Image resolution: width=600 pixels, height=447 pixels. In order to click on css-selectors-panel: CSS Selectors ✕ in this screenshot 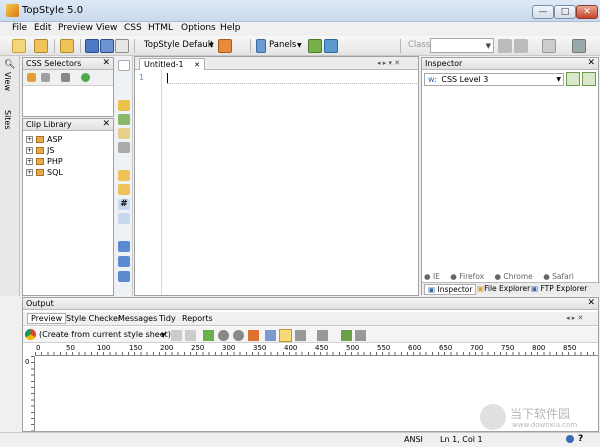, I will do `click(68, 87)`.